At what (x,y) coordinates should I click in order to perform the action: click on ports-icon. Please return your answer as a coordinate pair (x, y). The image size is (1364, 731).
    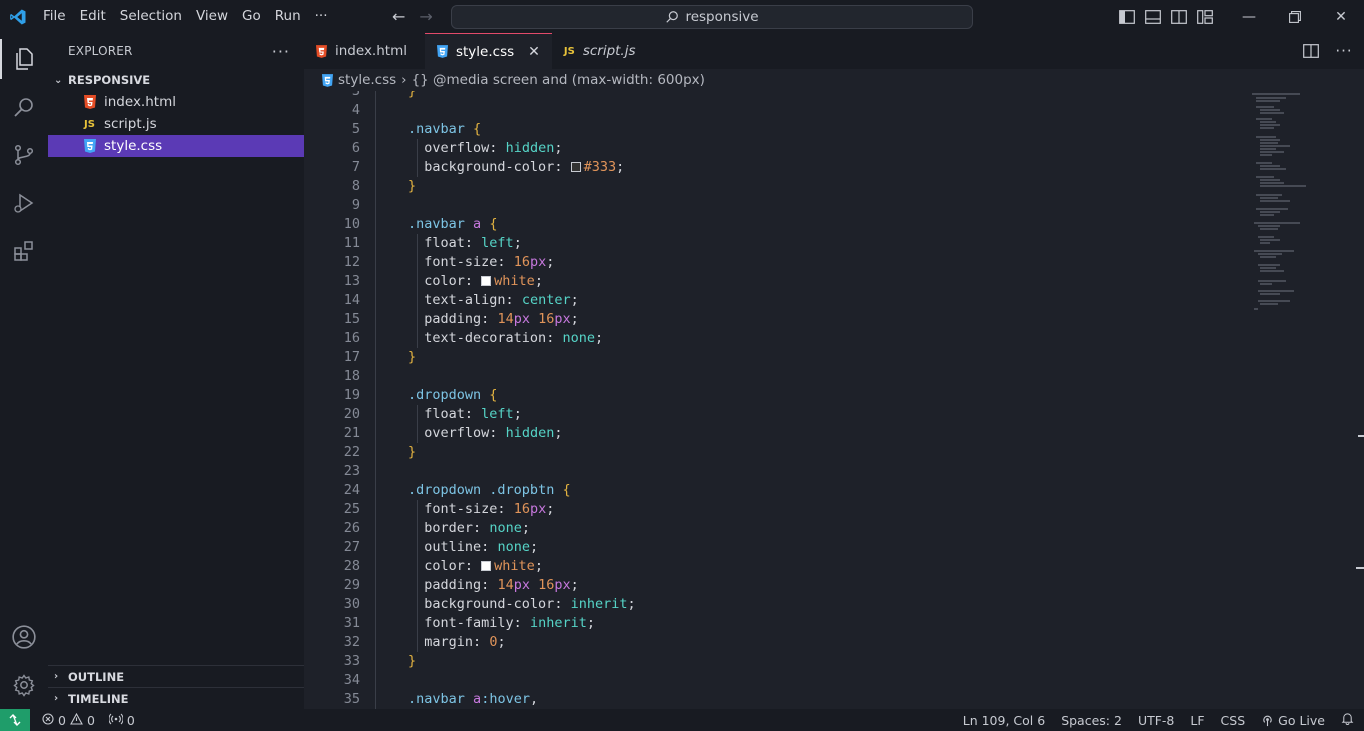
    Looking at the image, I should click on (116, 720).